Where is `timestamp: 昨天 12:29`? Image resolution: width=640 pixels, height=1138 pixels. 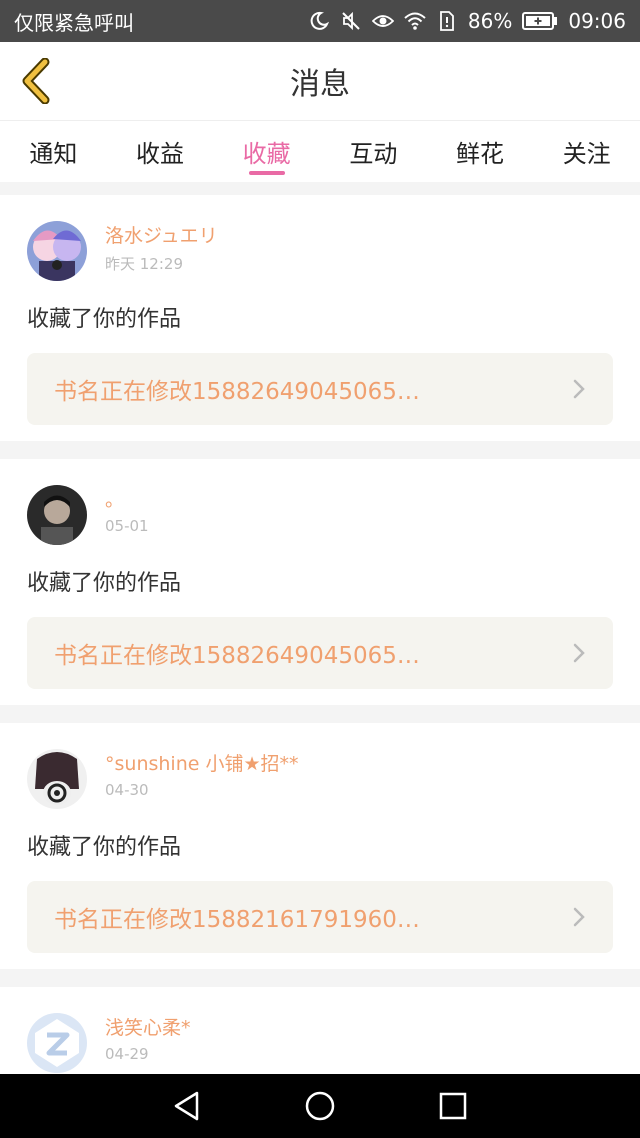 timestamp: 昨天 12:29 is located at coordinates (144, 264).